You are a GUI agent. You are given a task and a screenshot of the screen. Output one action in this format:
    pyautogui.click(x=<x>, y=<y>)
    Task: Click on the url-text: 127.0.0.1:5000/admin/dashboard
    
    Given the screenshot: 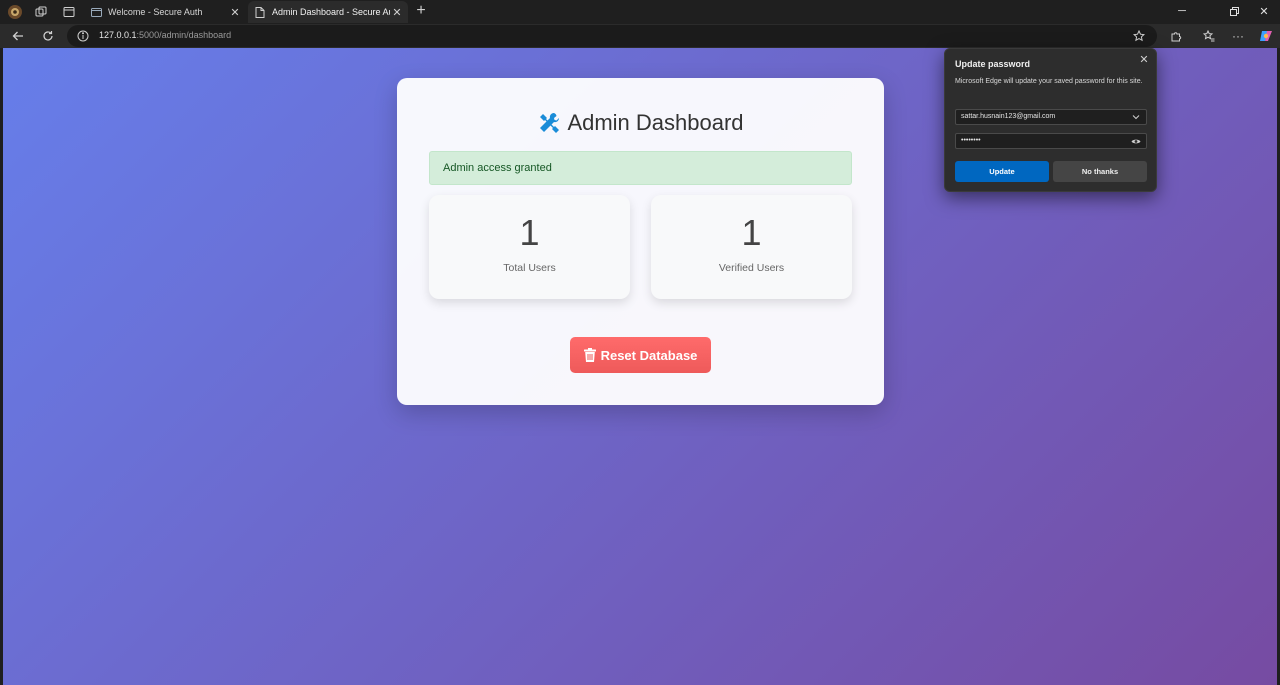 What is the action you would take?
    pyautogui.click(x=165, y=35)
    